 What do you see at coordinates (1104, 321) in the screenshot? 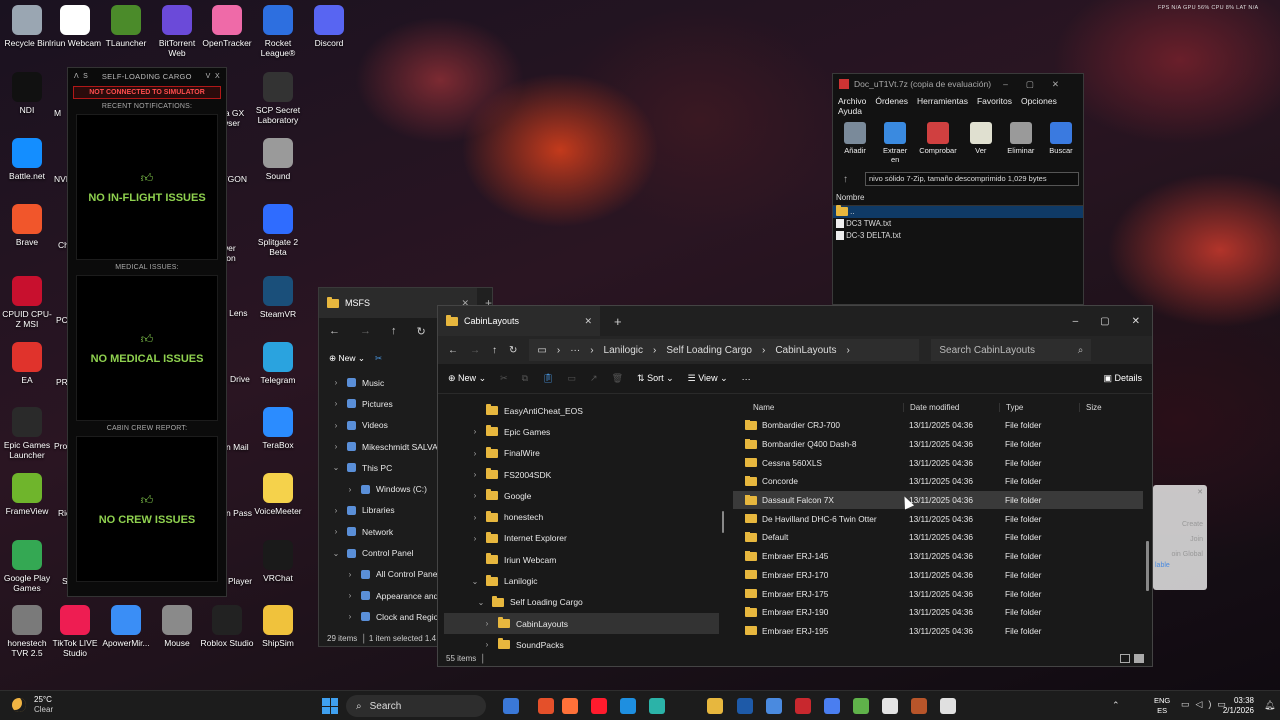
I see `maximize-icon: ▢` at bounding box center [1104, 321].